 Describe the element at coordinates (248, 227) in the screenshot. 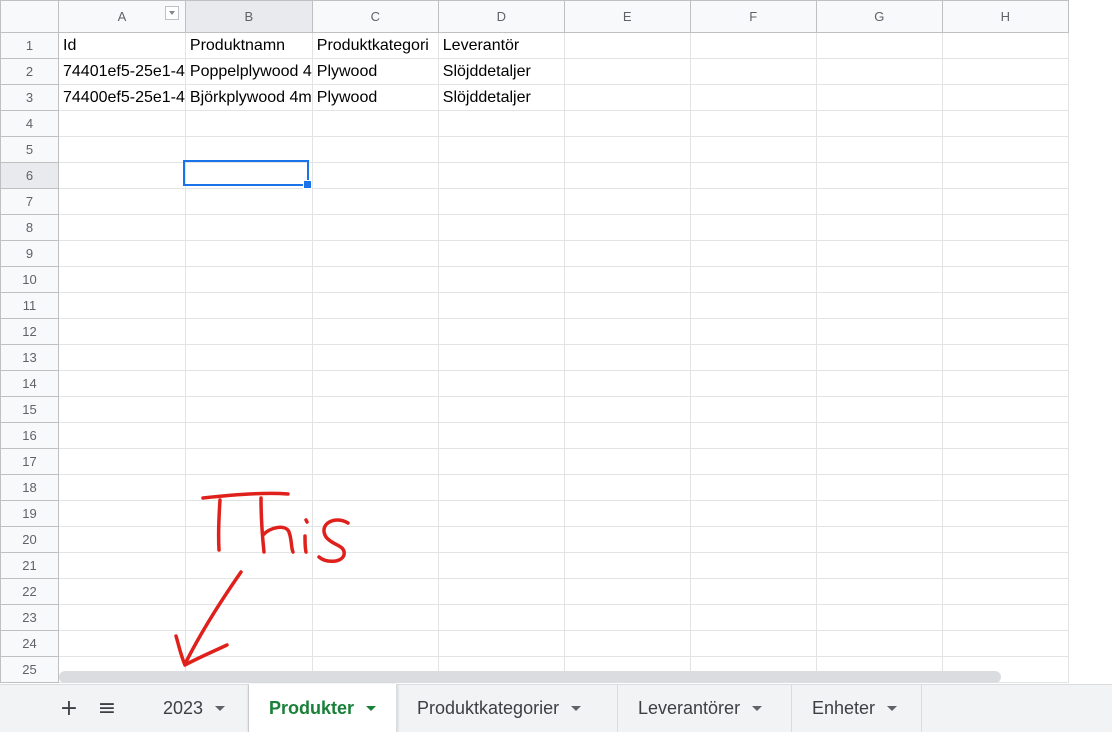

I see `cell-b8` at that location.